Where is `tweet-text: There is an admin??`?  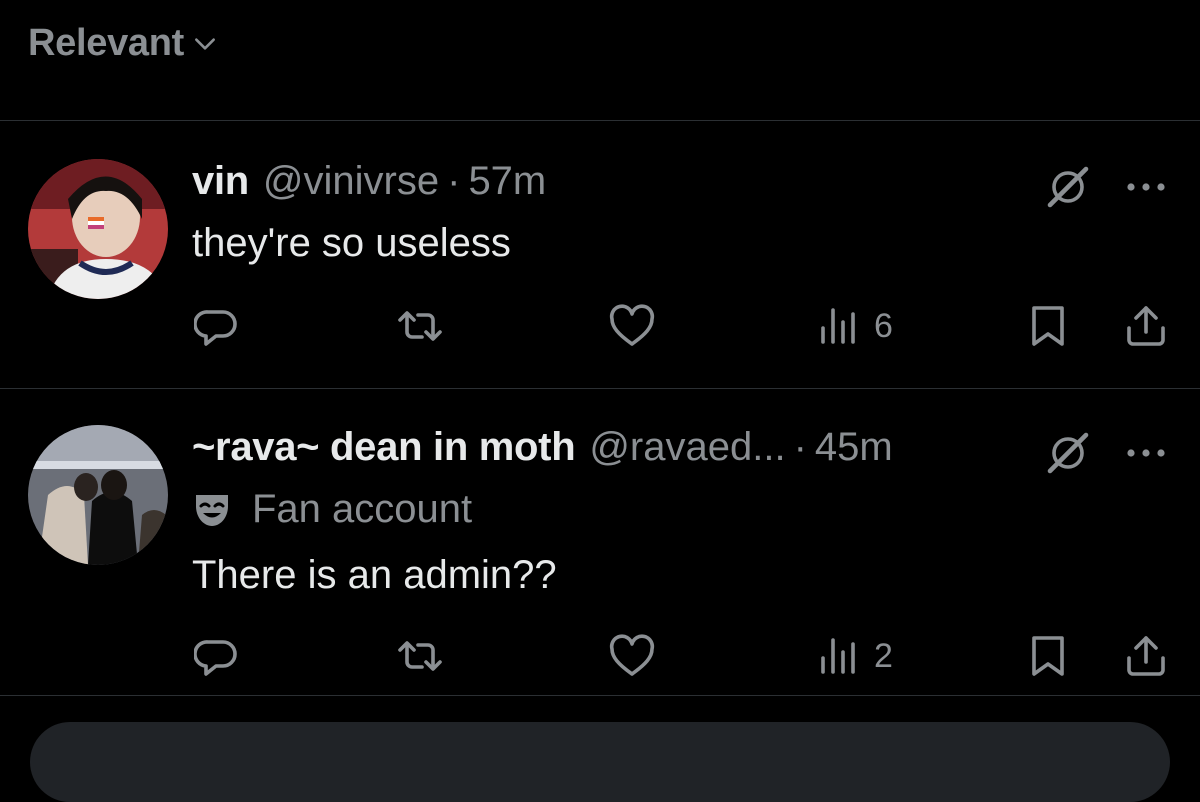
tweet-text: There is an admin?? is located at coordinates (374, 575).